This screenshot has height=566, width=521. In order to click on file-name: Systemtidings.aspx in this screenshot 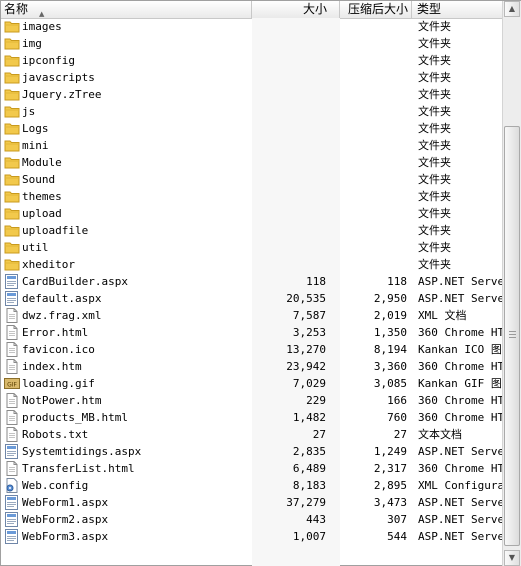, I will do `click(82, 451)`.